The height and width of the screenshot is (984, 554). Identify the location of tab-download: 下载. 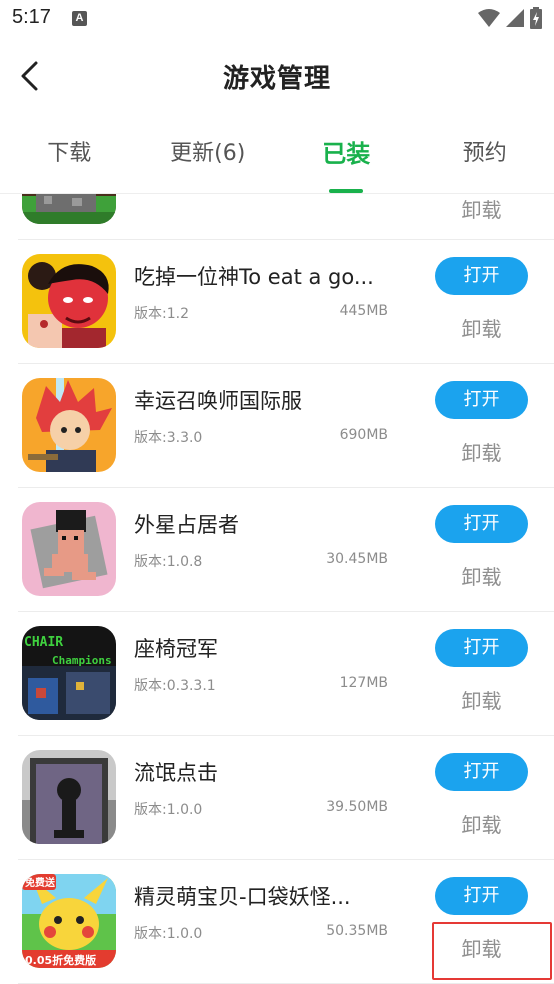
(69, 157).